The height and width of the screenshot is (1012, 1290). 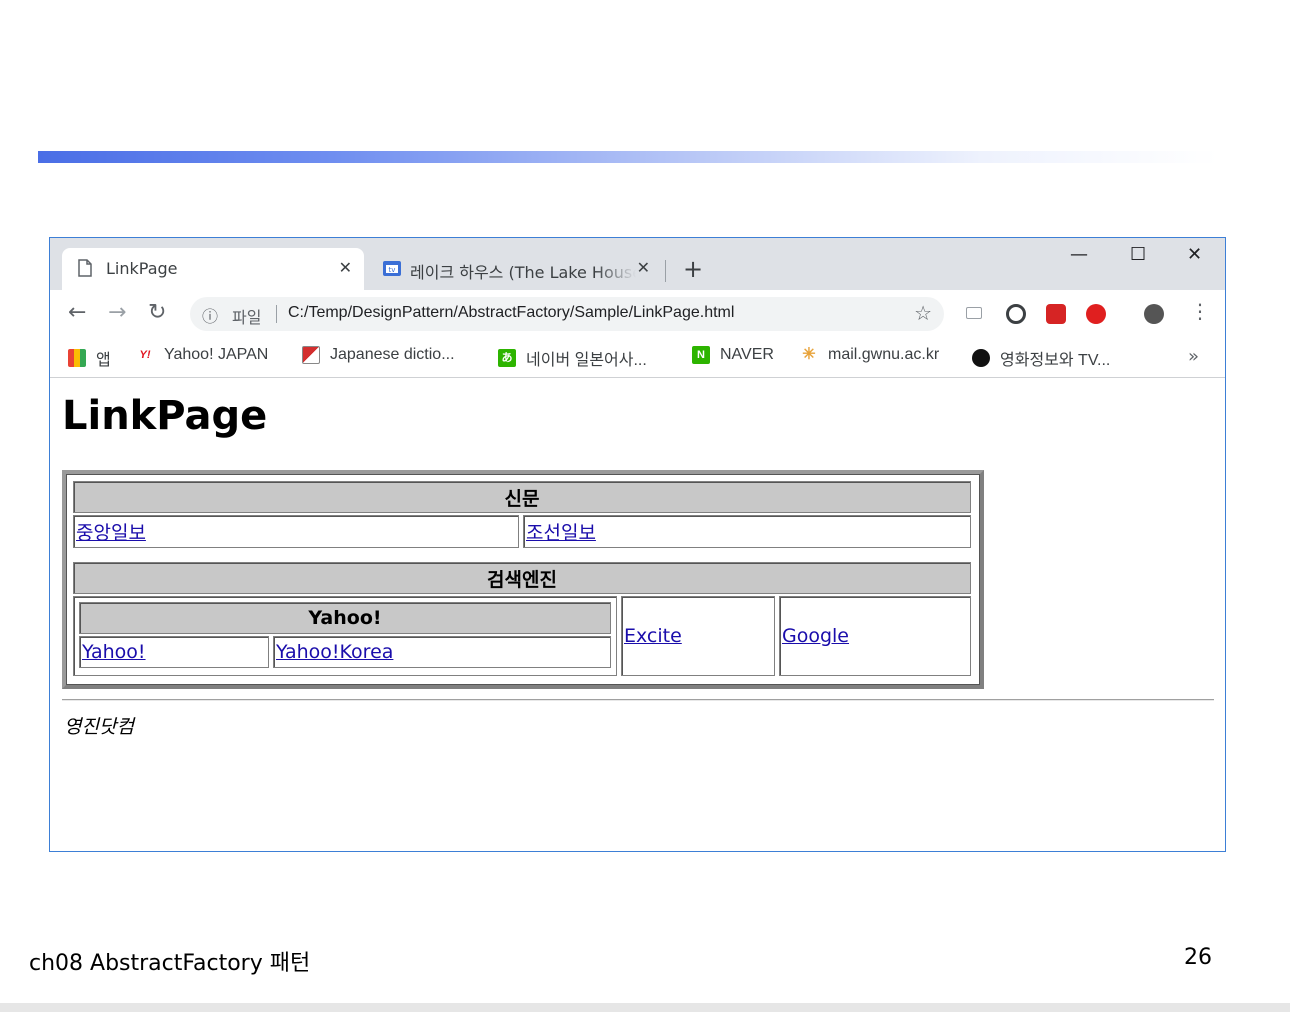 What do you see at coordinates (213, 269) in the screenshot?
I see `tab-linkpage: LinkPage ✕` at bounding box center [213, 269].